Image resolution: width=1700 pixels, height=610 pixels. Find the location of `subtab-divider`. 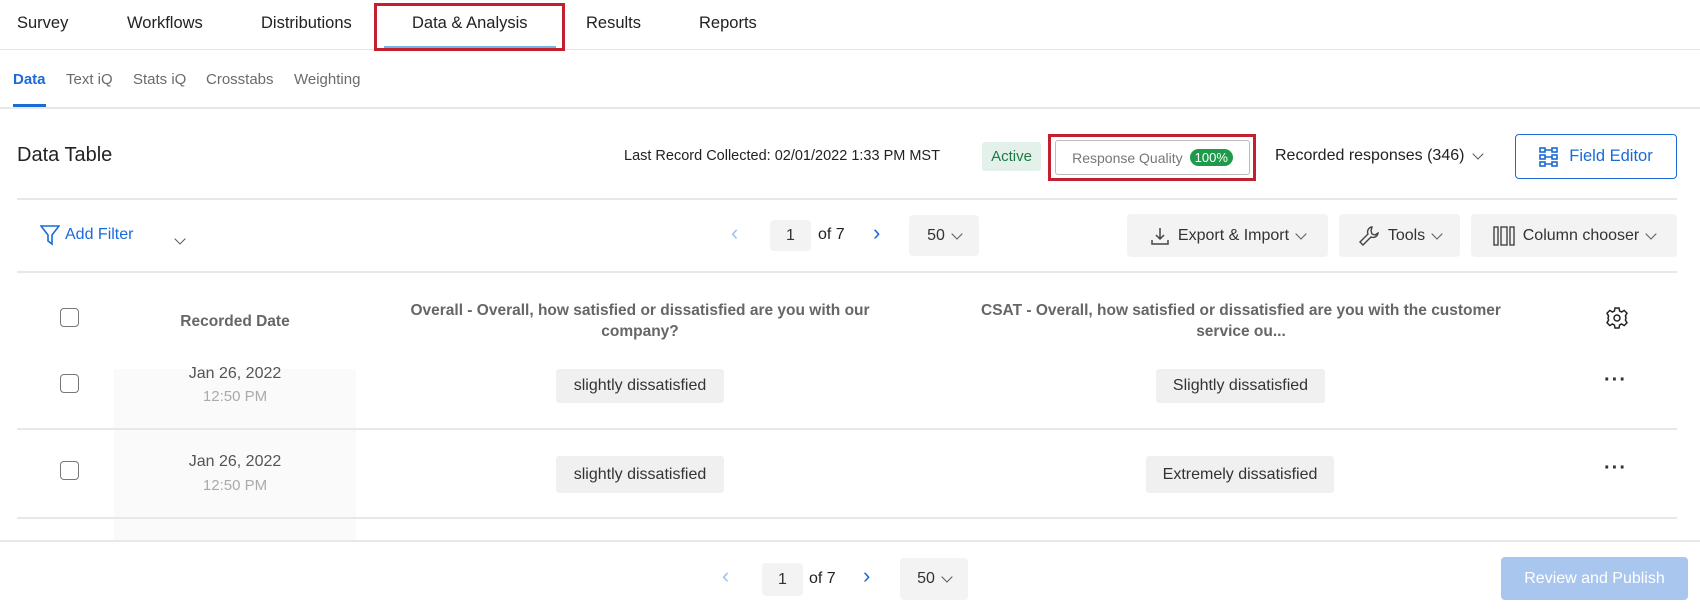

subtab-divider is located at coordinates (850, 108).